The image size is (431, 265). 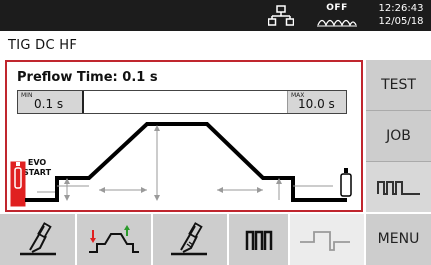 What do you see at coordinates (337, 8) in the screenshot?
I see `output-off-label: OFF` at bounding box center [337, 8].